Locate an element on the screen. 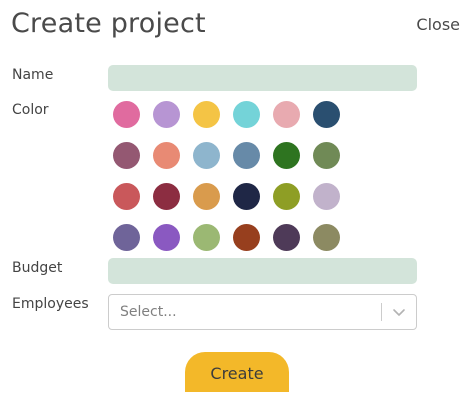 This screenshot has width=463, height=396. employees-label: Employees is located at coordinates (50, 304).